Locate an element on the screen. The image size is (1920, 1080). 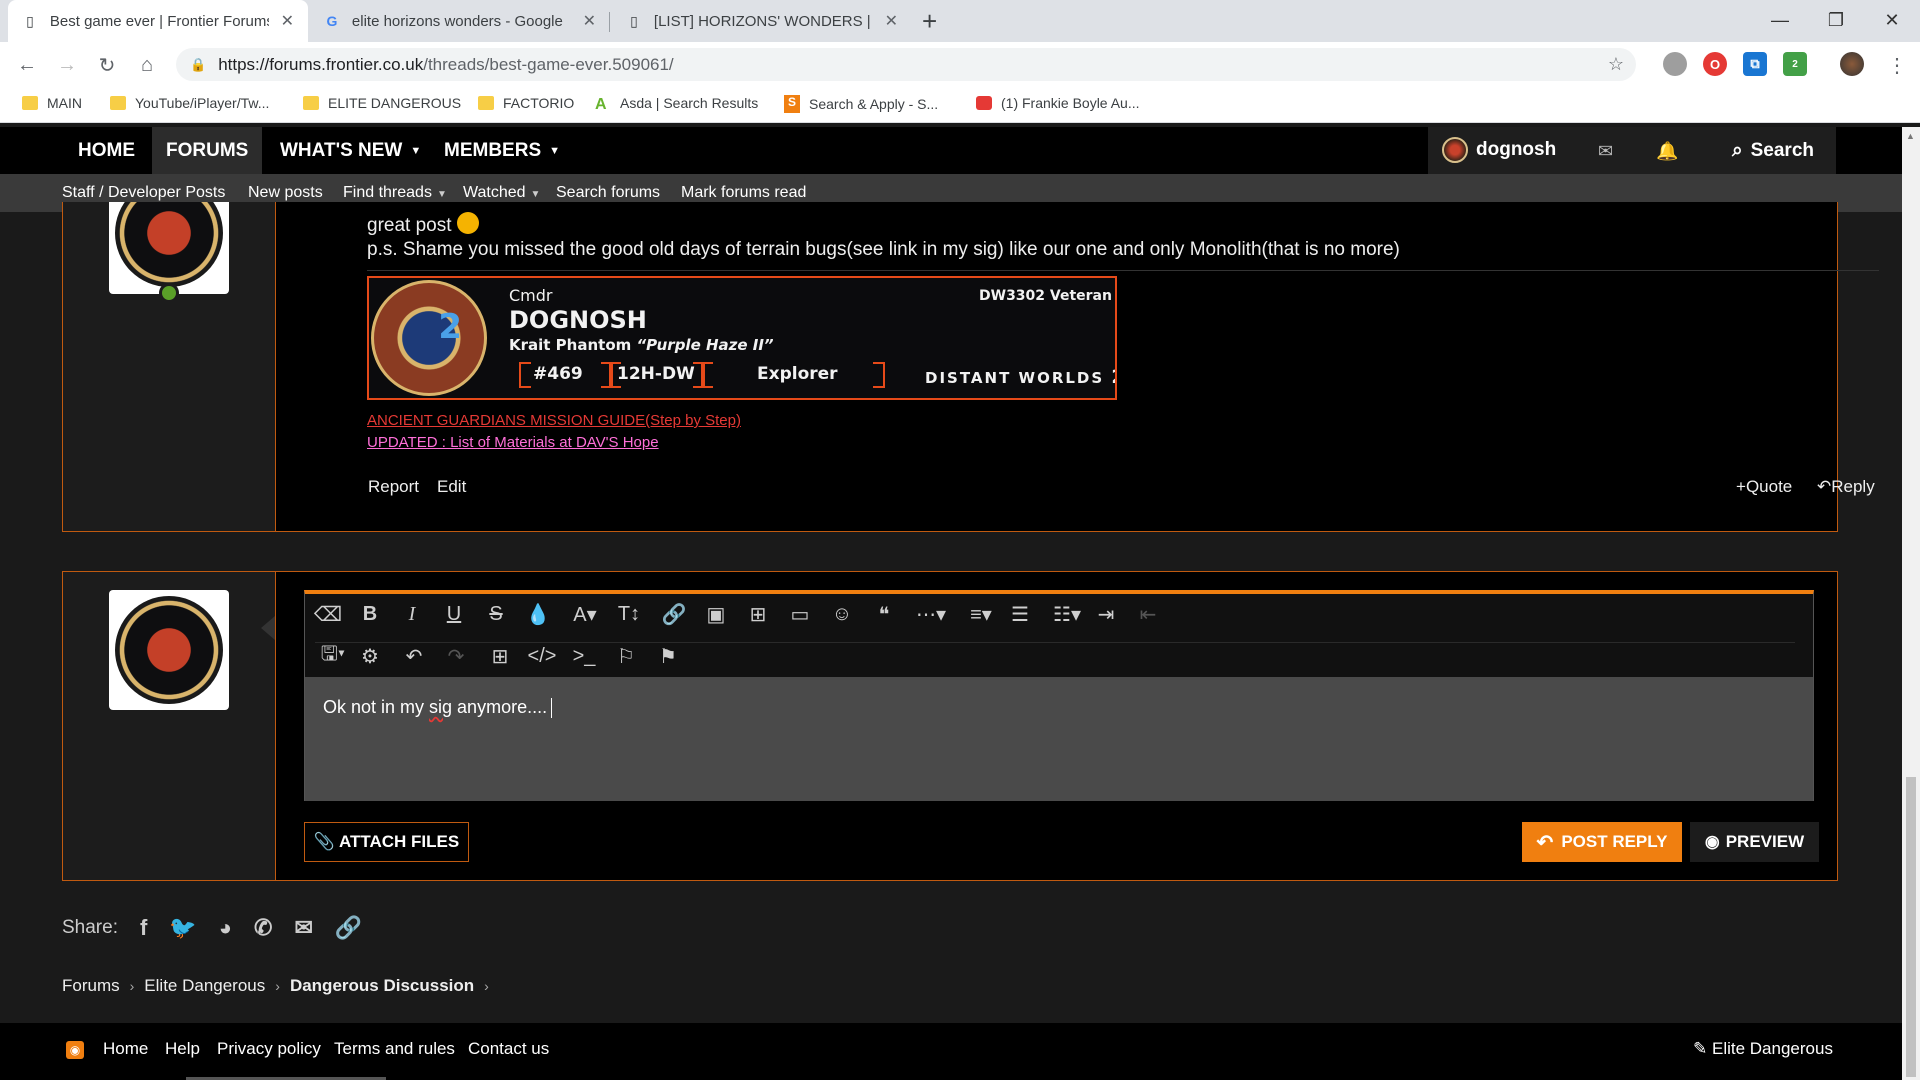
ordered-list-icon: ☰ is located at coordinates (1020, 614).